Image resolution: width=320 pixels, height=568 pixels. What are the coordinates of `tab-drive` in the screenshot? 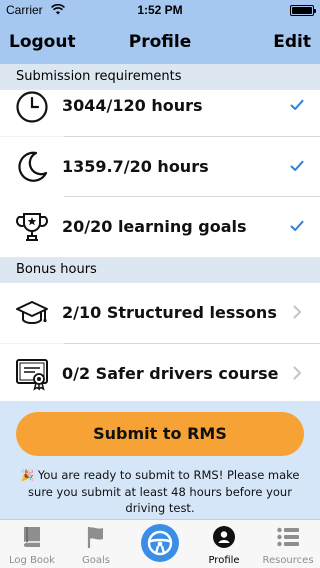 It's located at (160, 544).